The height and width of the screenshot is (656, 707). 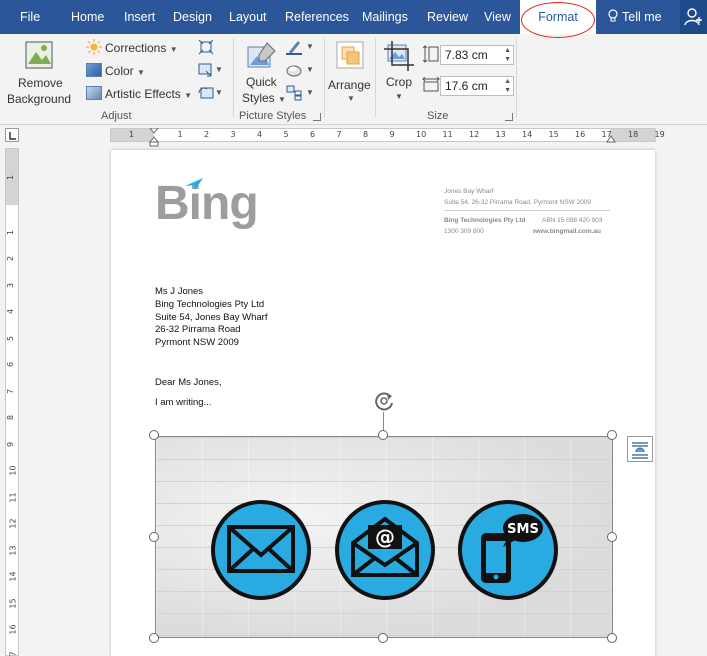 What do you see at coordinates (516, 78) in the screenshot?
I see `group-separator` at bounding box center [516, 78].